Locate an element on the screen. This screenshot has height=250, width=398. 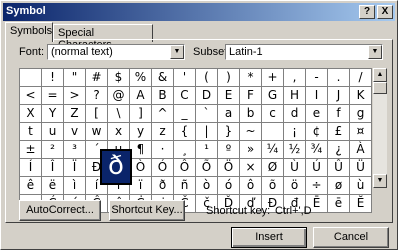
symbol-cell: . is located at coordinates (339, 78).